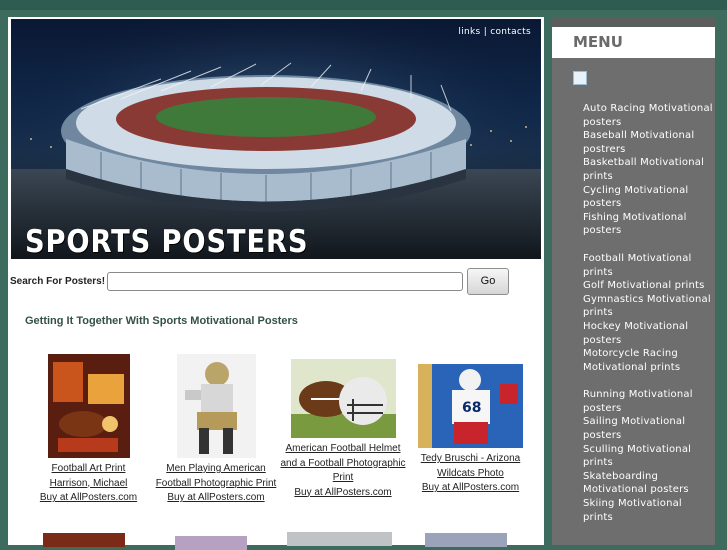  Describe the element at coordinates (88, 484) in the screenshot. I see `product-title-line: Harrison, Michael` at that location.